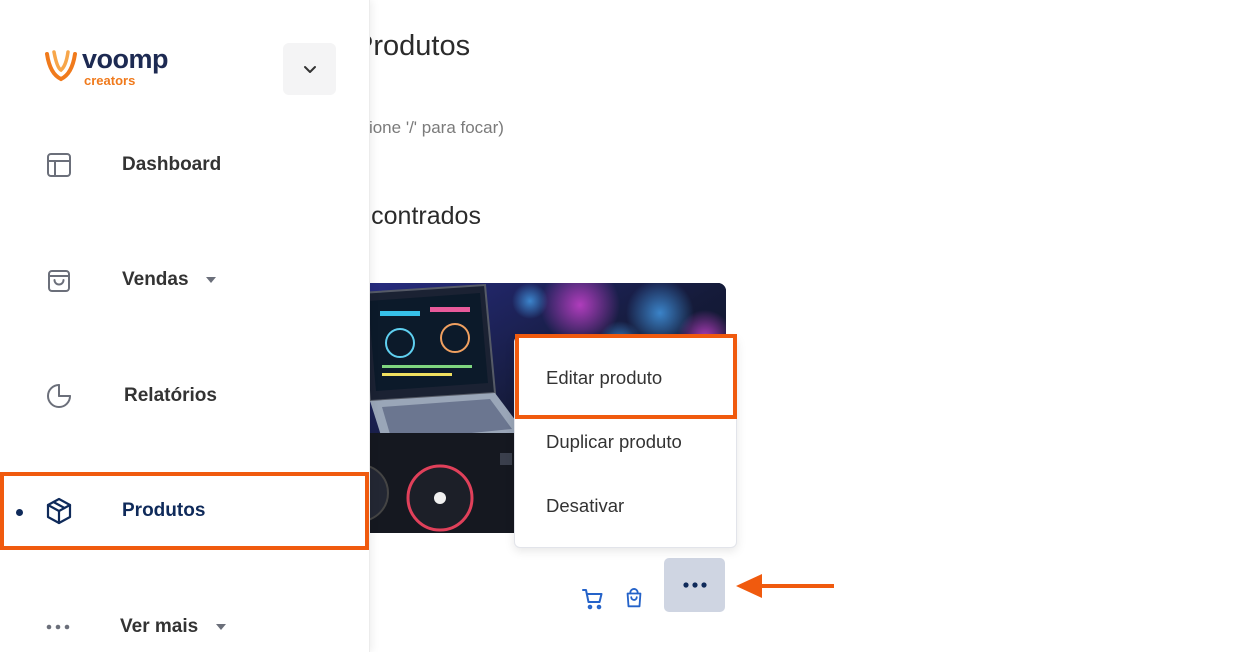 The image size is (1258, 652). I want to click on menu-item-deactivate: Desativar, so click(585, 506).